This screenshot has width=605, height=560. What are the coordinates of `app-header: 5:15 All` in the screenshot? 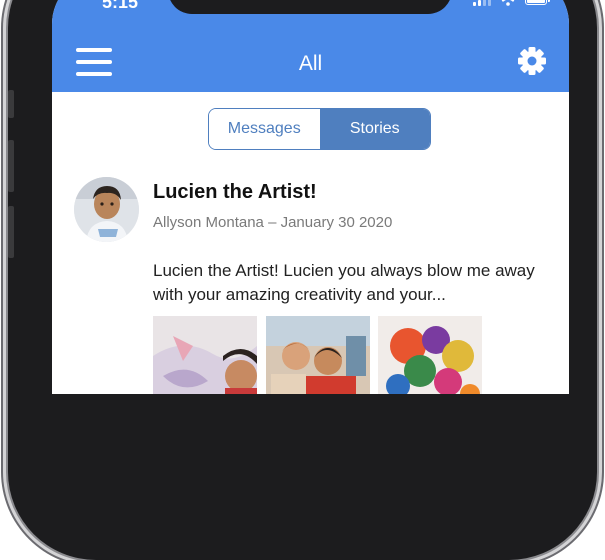 It's located at (310, 46).